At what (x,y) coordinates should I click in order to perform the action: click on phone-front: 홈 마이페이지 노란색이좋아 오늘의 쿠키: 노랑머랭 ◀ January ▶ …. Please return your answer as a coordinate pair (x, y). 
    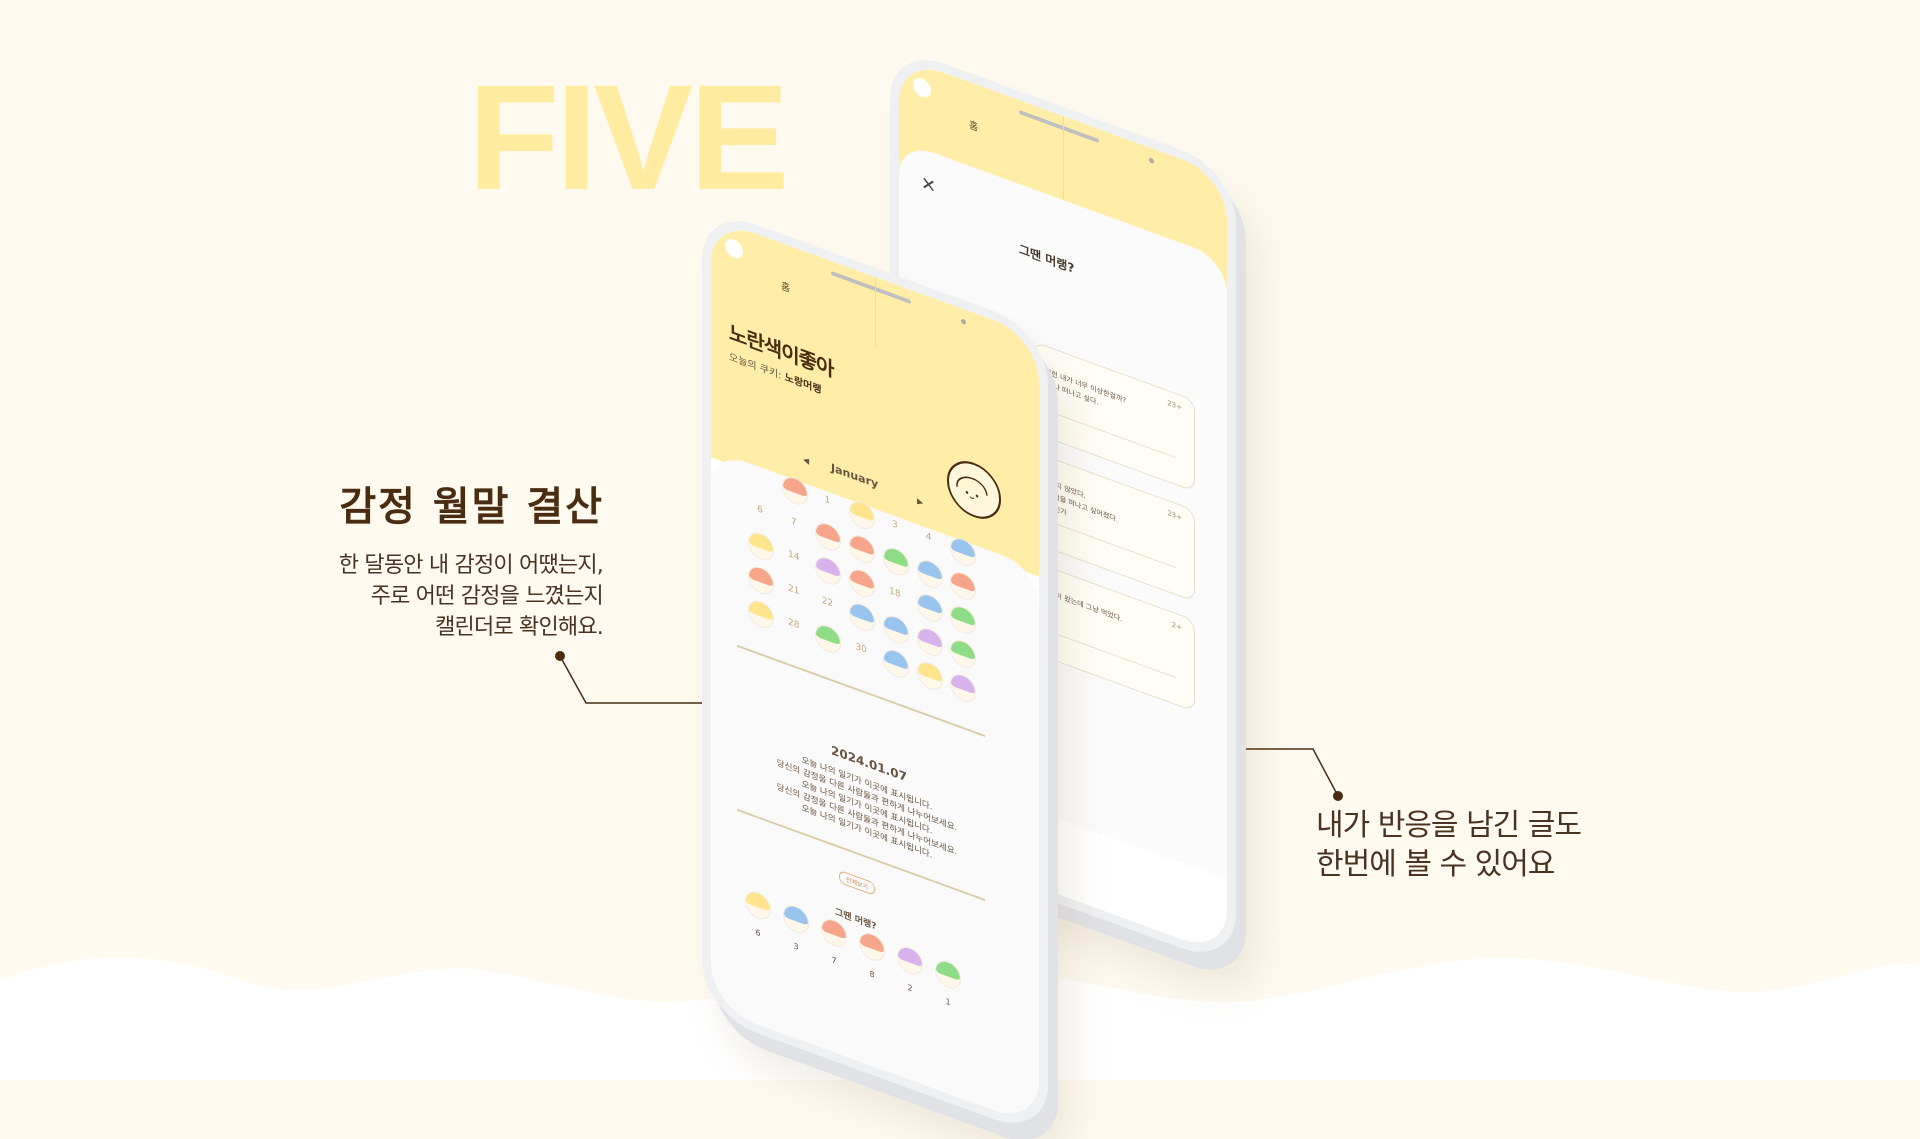
    Looking at the image, I should click on (875, 672).